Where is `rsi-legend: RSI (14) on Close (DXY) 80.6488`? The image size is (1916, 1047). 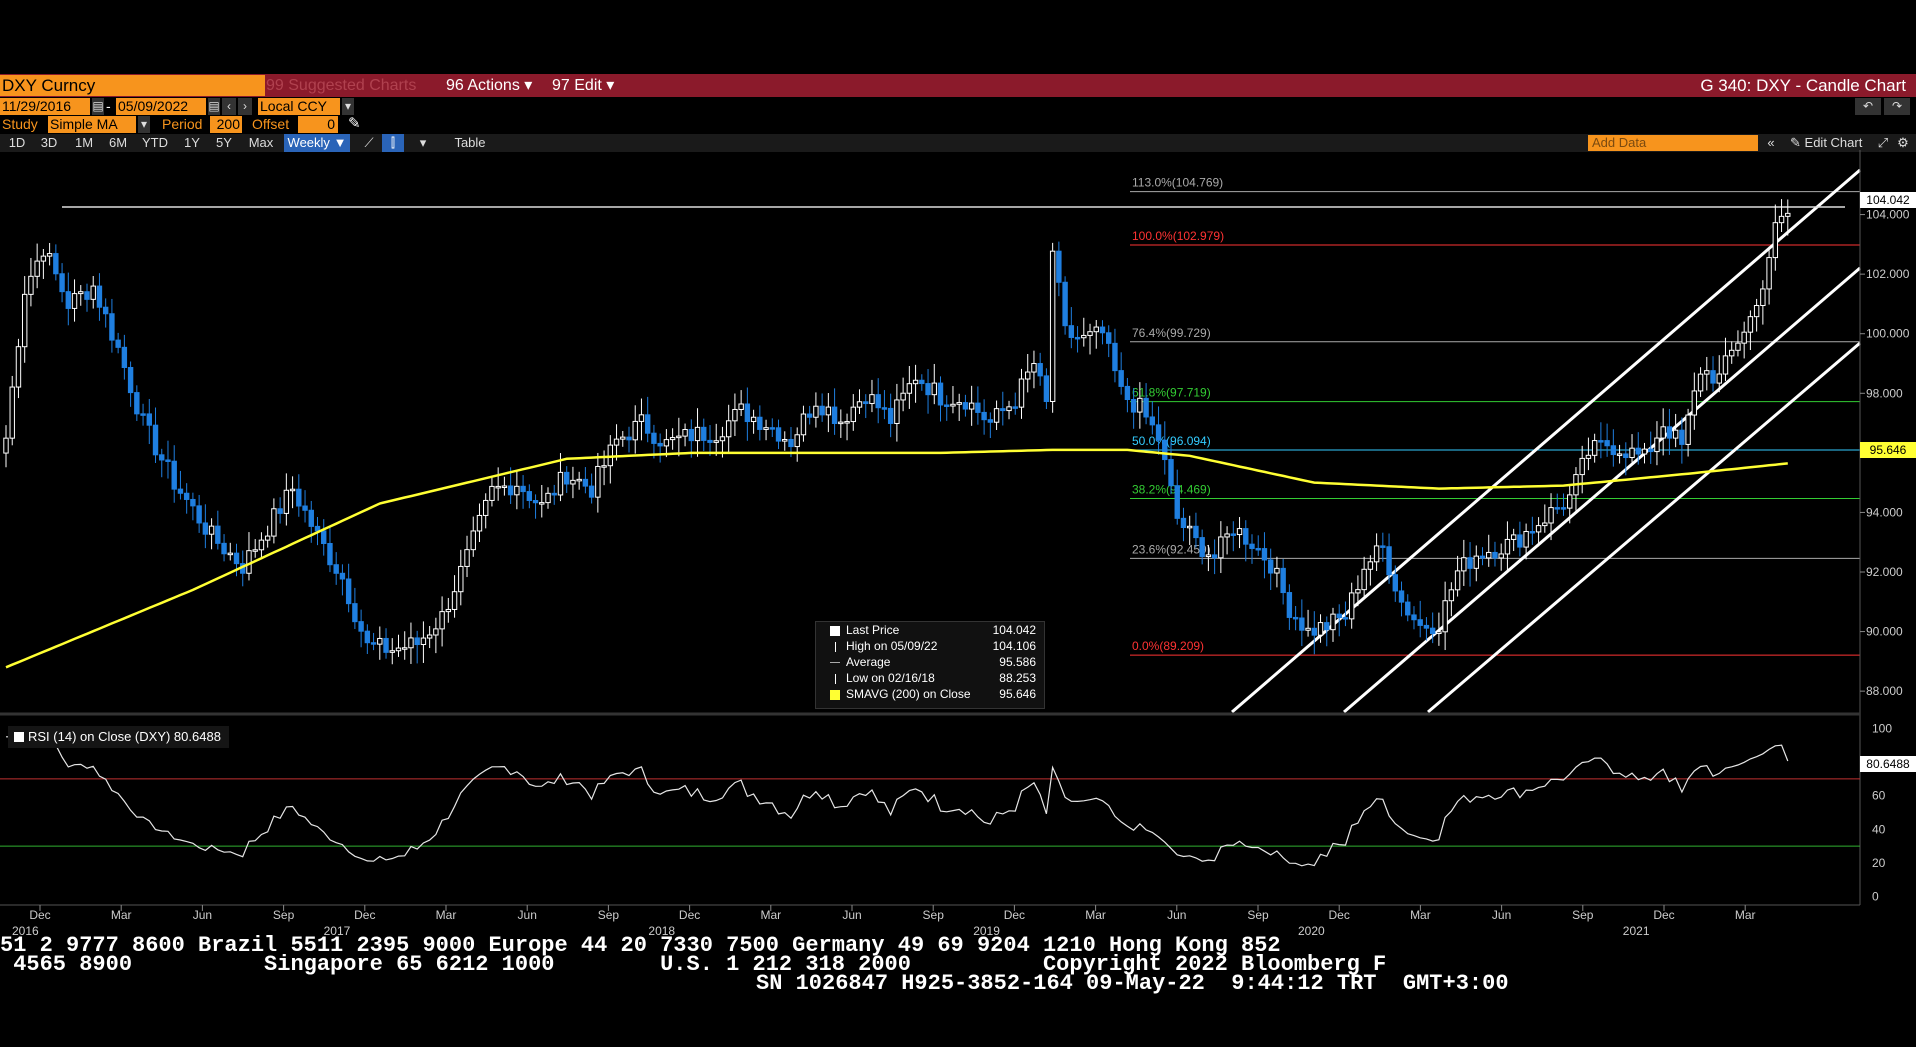
rsi-legend: RSI (14) on Close (DXY) 80.6488 is located at coordinates (118, 737).